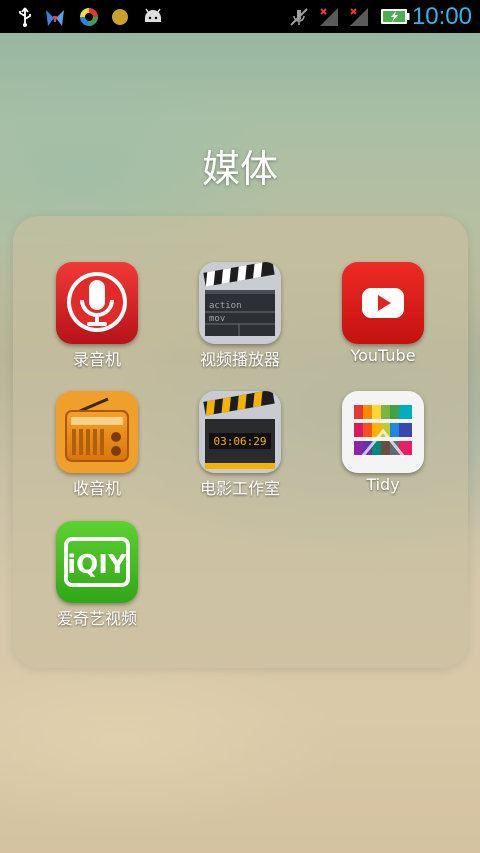  What do you see at coordinates (299, 17) in the screenshot?
I see `mute-icon` at bounding box center [299, 17].